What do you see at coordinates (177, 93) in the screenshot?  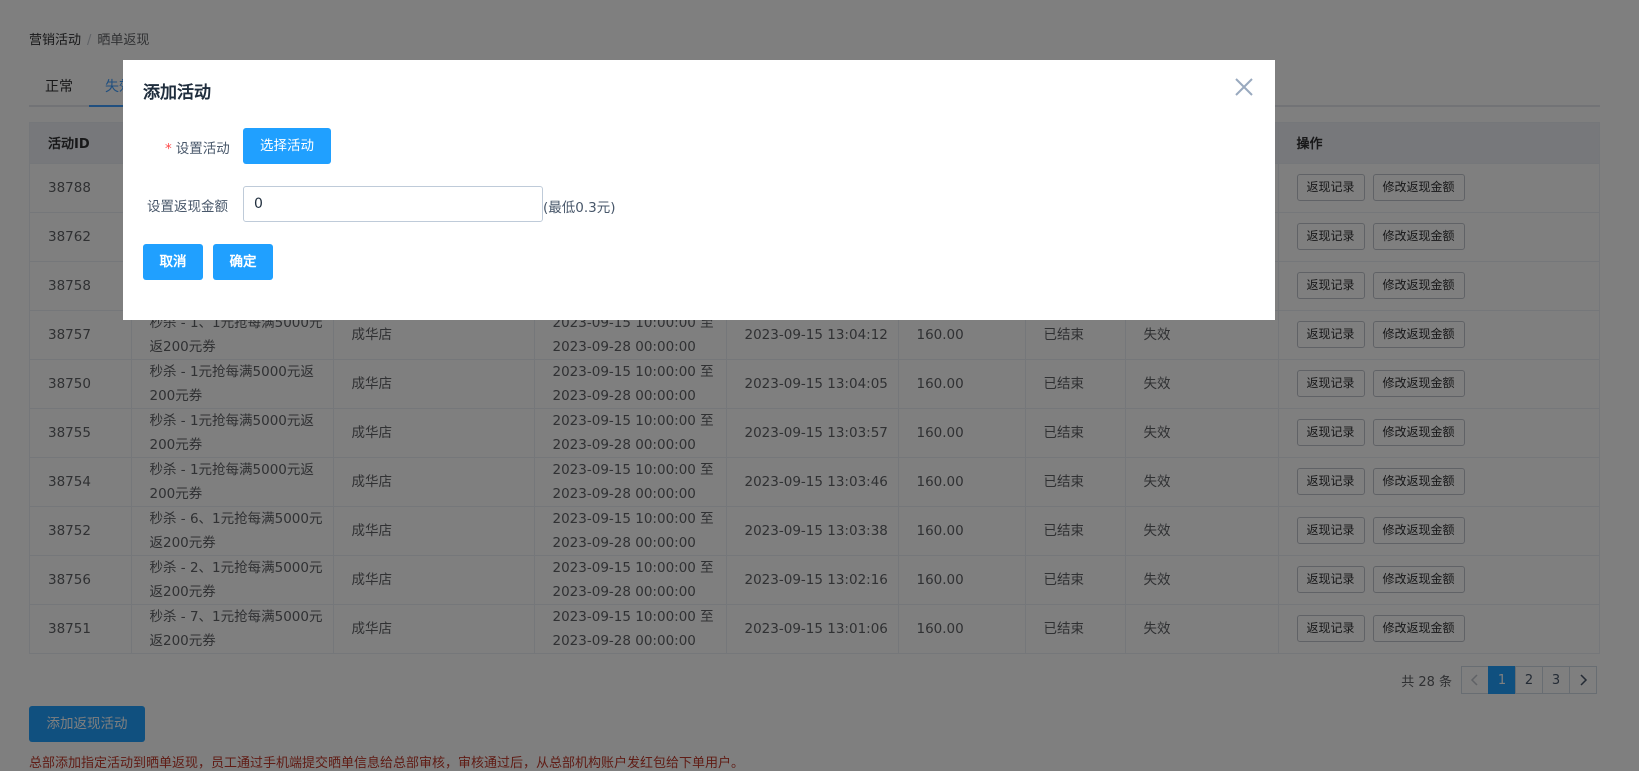 I see `dialog-title: 添加活动` at bounding box center [177, 93].